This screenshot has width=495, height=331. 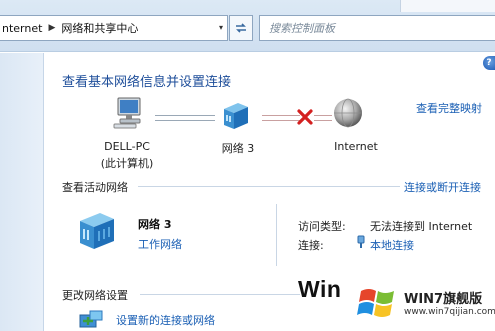 I want to click on connection-label: 连接:, so click(x=311, y=245).